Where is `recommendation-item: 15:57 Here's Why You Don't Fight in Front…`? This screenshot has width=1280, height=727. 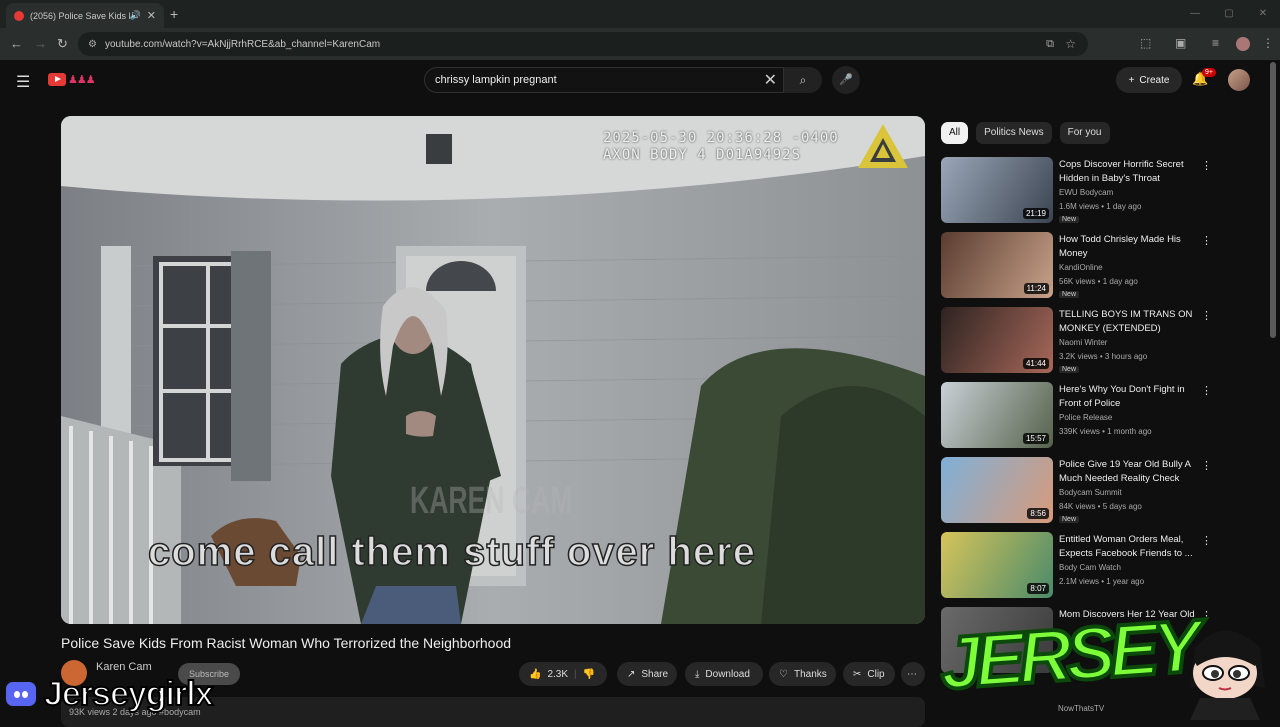
recommendation-item: 15:57 Here's Why You Don't Fight in Front… is located at coordinates (1076, 419).